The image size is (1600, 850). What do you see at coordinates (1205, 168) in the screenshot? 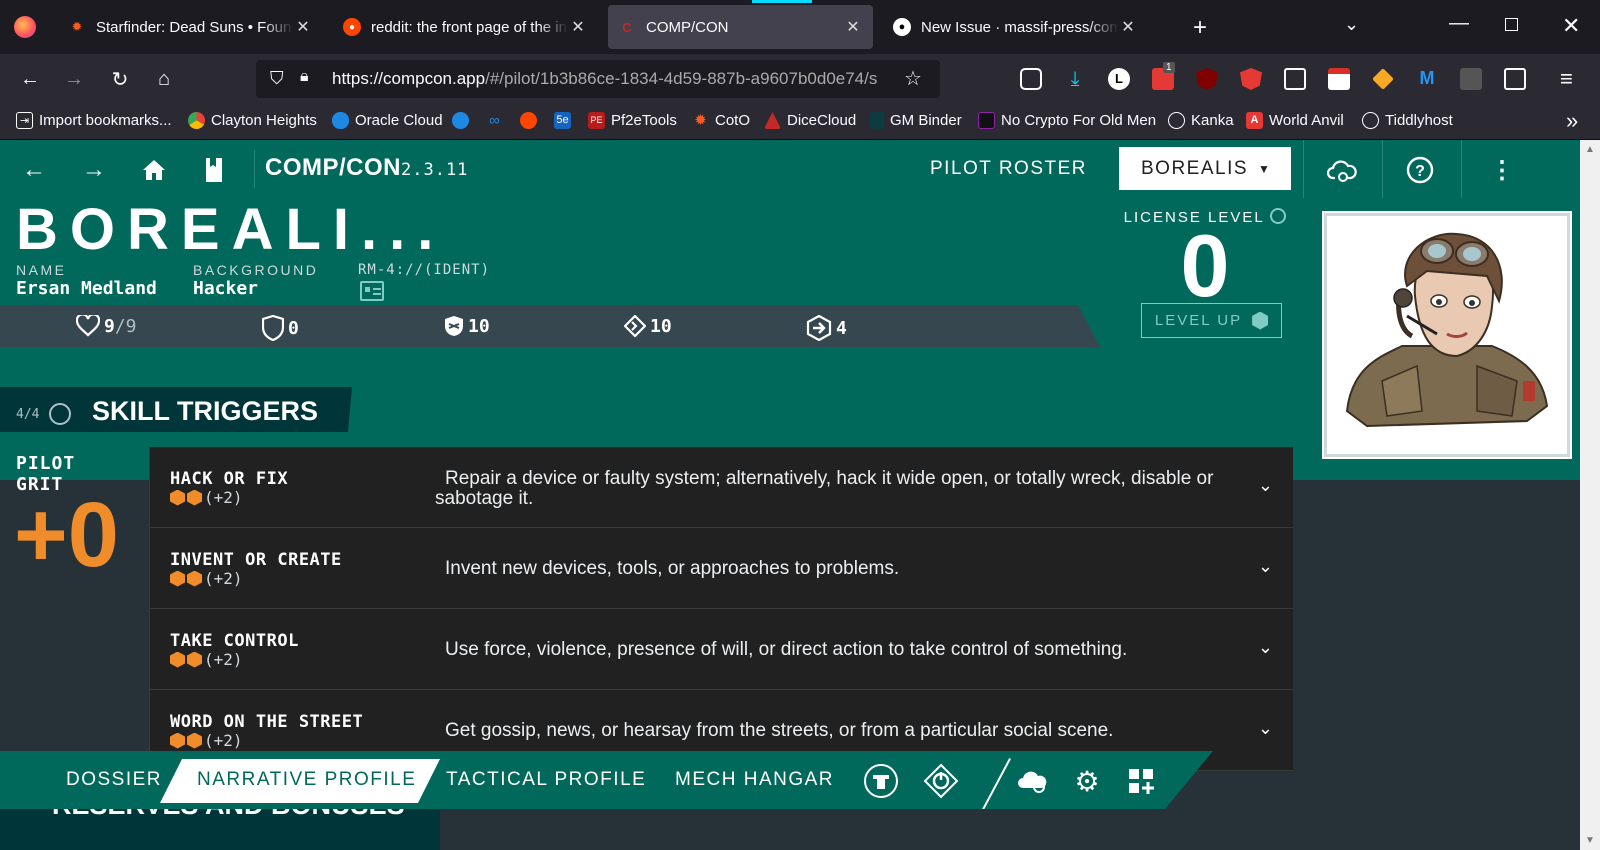
I see `pilot-selector: BOREALIS ▼` at bounding box center [1205, 168].